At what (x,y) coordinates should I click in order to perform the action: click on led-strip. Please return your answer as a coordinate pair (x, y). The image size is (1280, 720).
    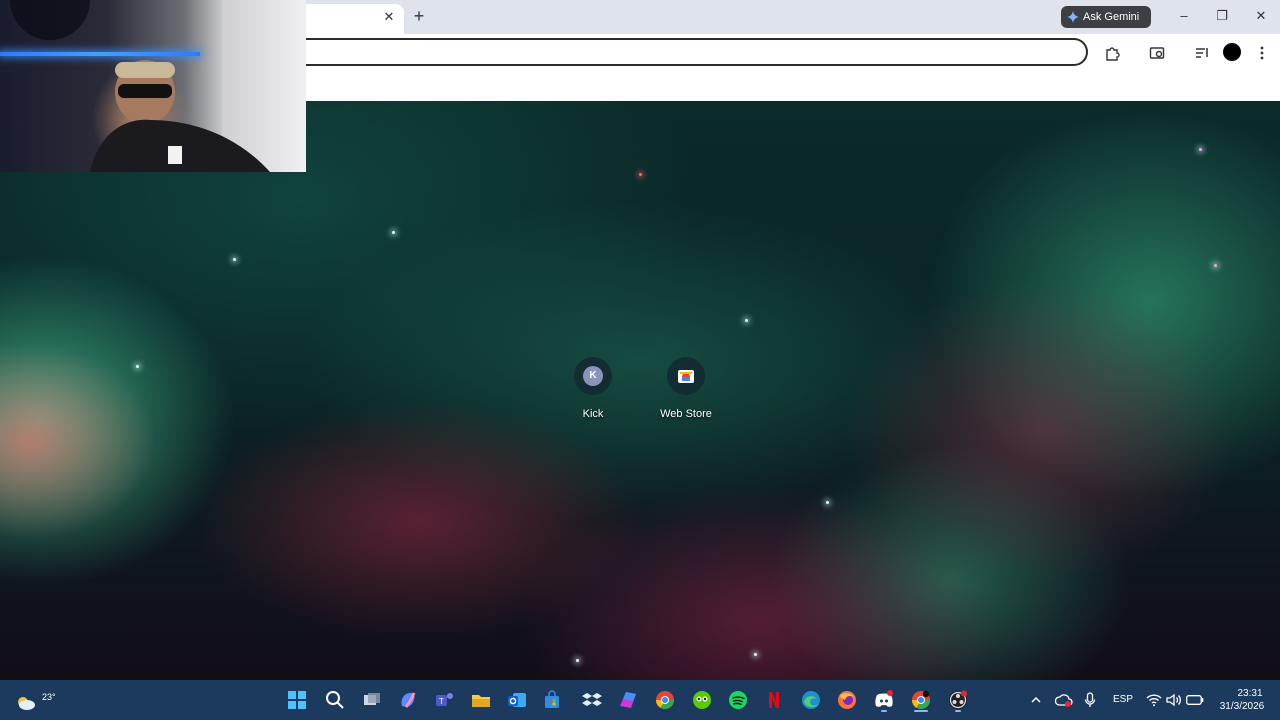
    Looking at the image, I should click on (100, 54).